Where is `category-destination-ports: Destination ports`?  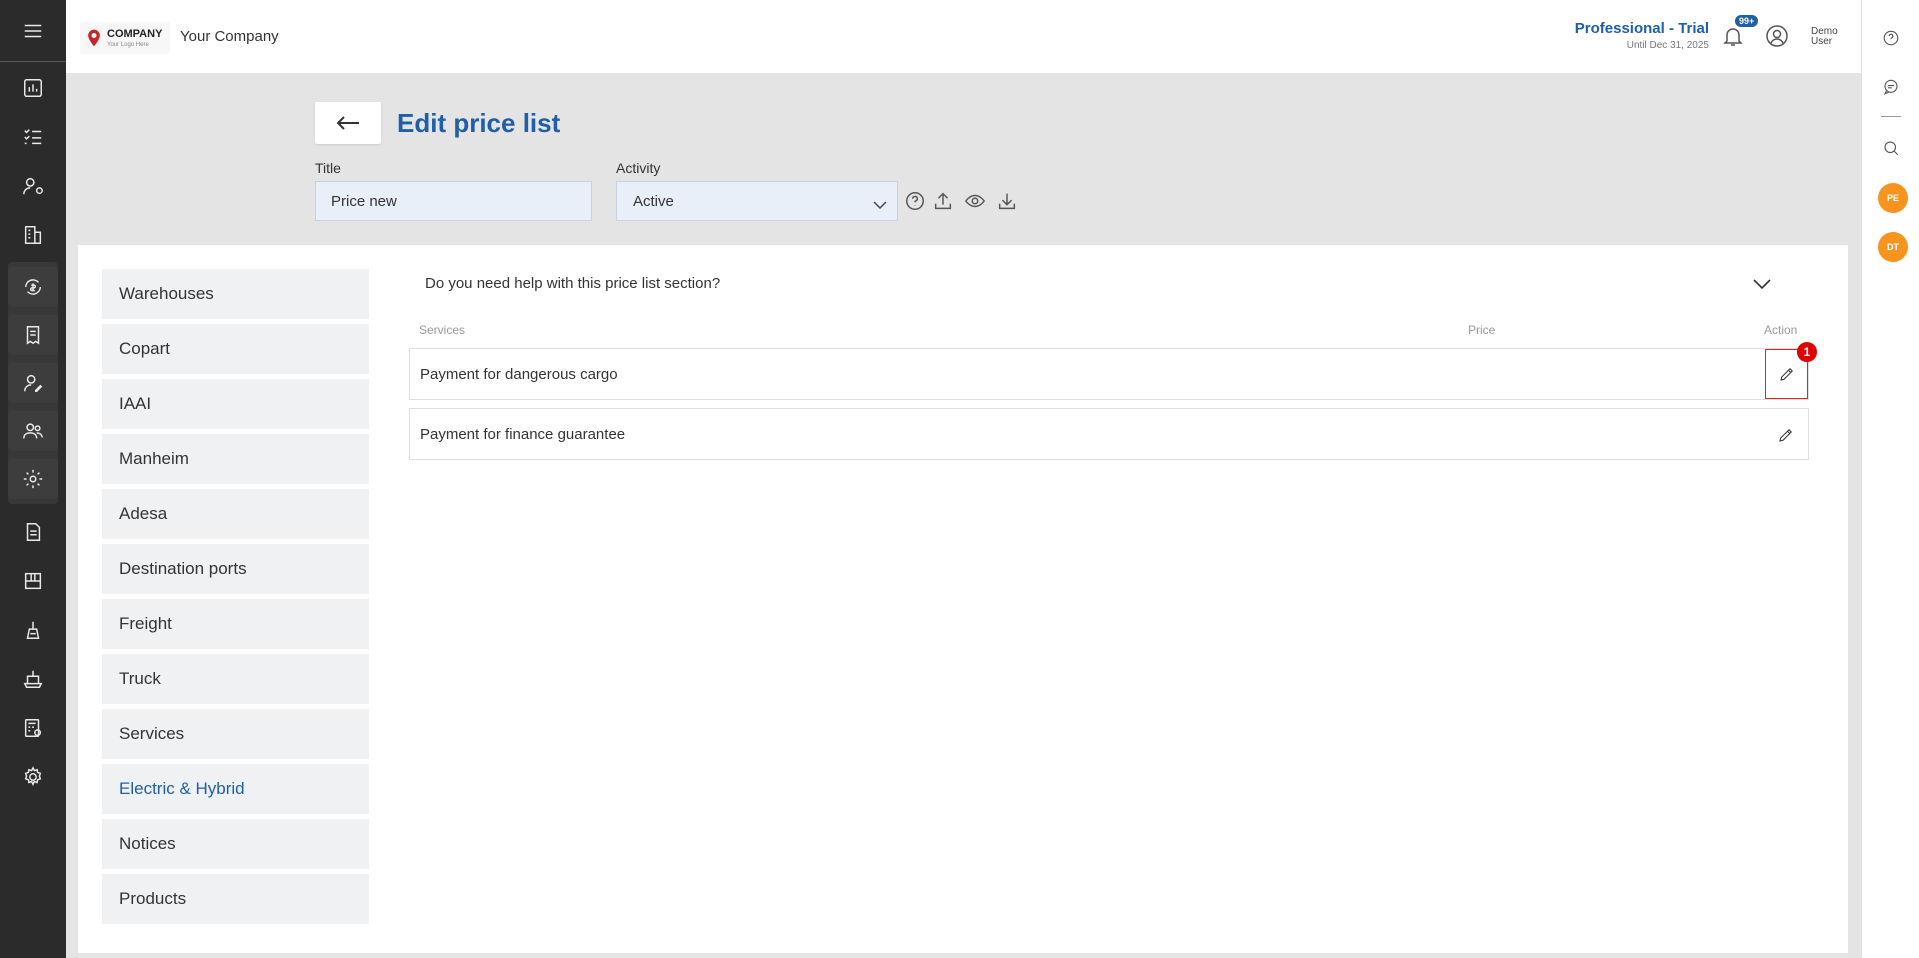
category-destination-ports: Destination ports is located at coordinates (235, 569).